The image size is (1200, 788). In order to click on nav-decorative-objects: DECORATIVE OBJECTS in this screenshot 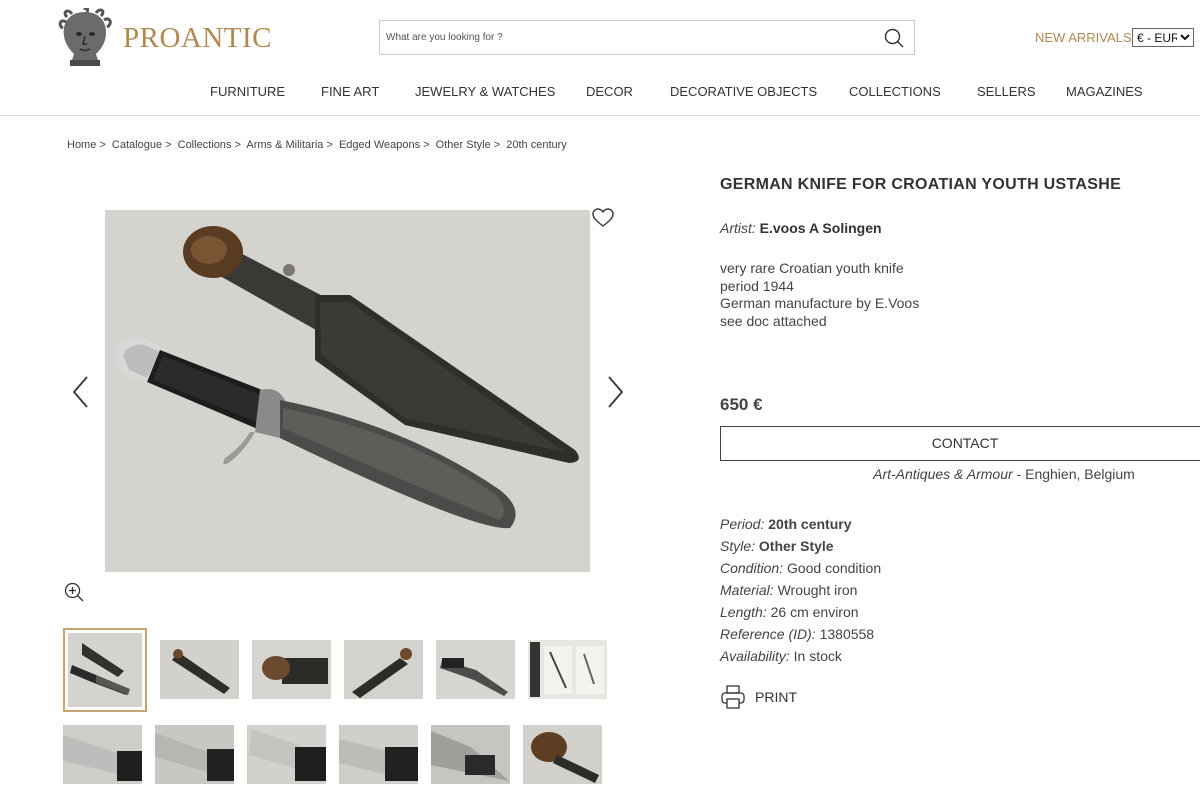, I will do `click(743, 91)`.